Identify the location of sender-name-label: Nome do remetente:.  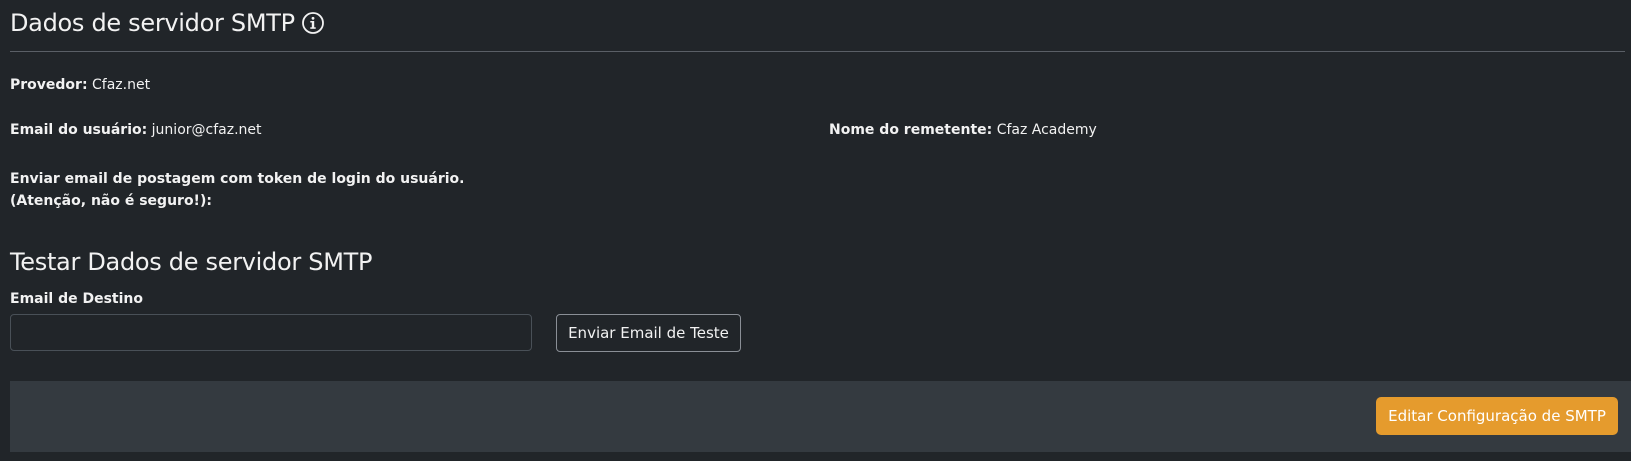
(911, 130).